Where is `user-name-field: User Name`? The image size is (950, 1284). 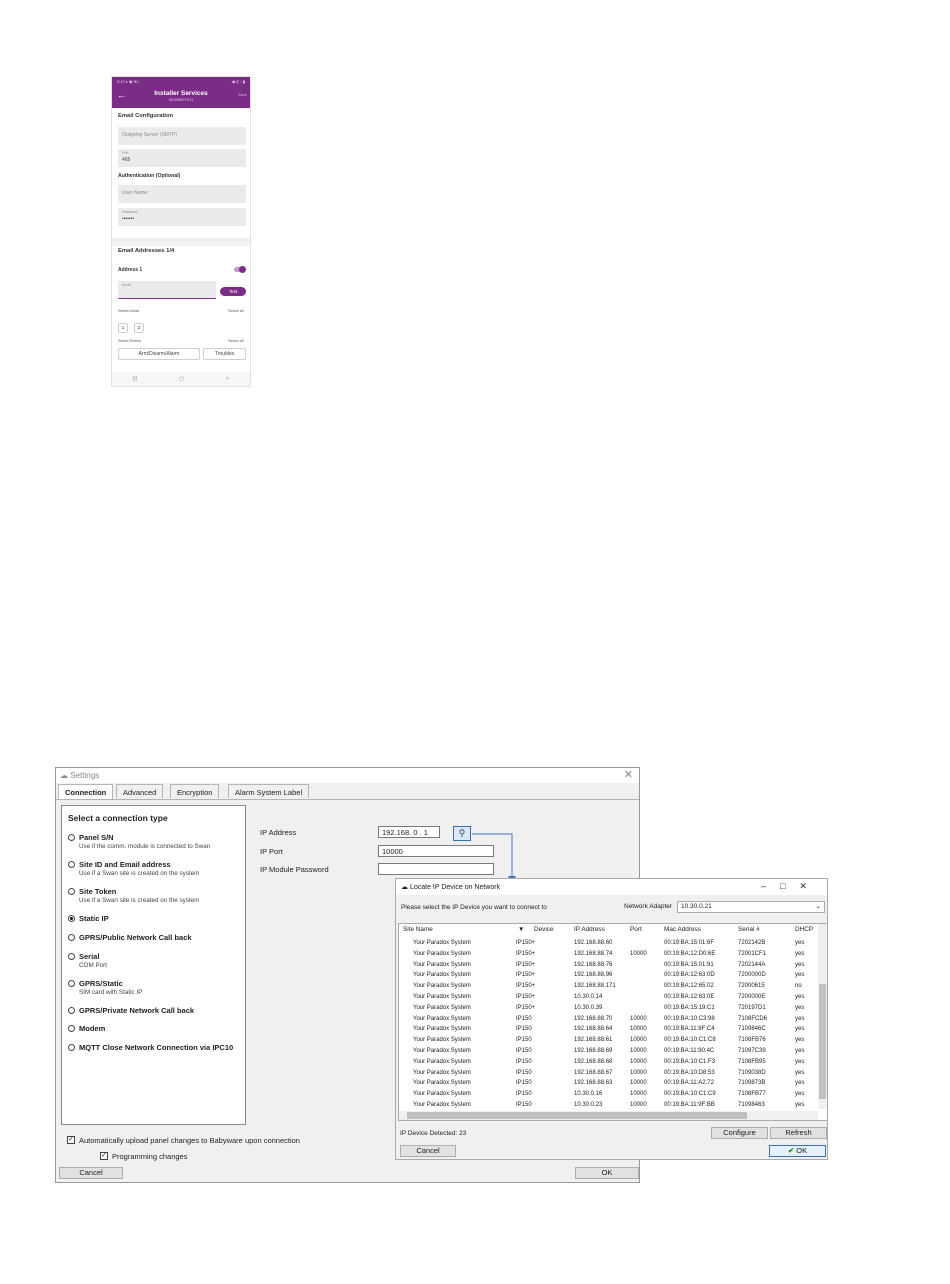
user-name-field: User Name is located at coordinates (182, 194).